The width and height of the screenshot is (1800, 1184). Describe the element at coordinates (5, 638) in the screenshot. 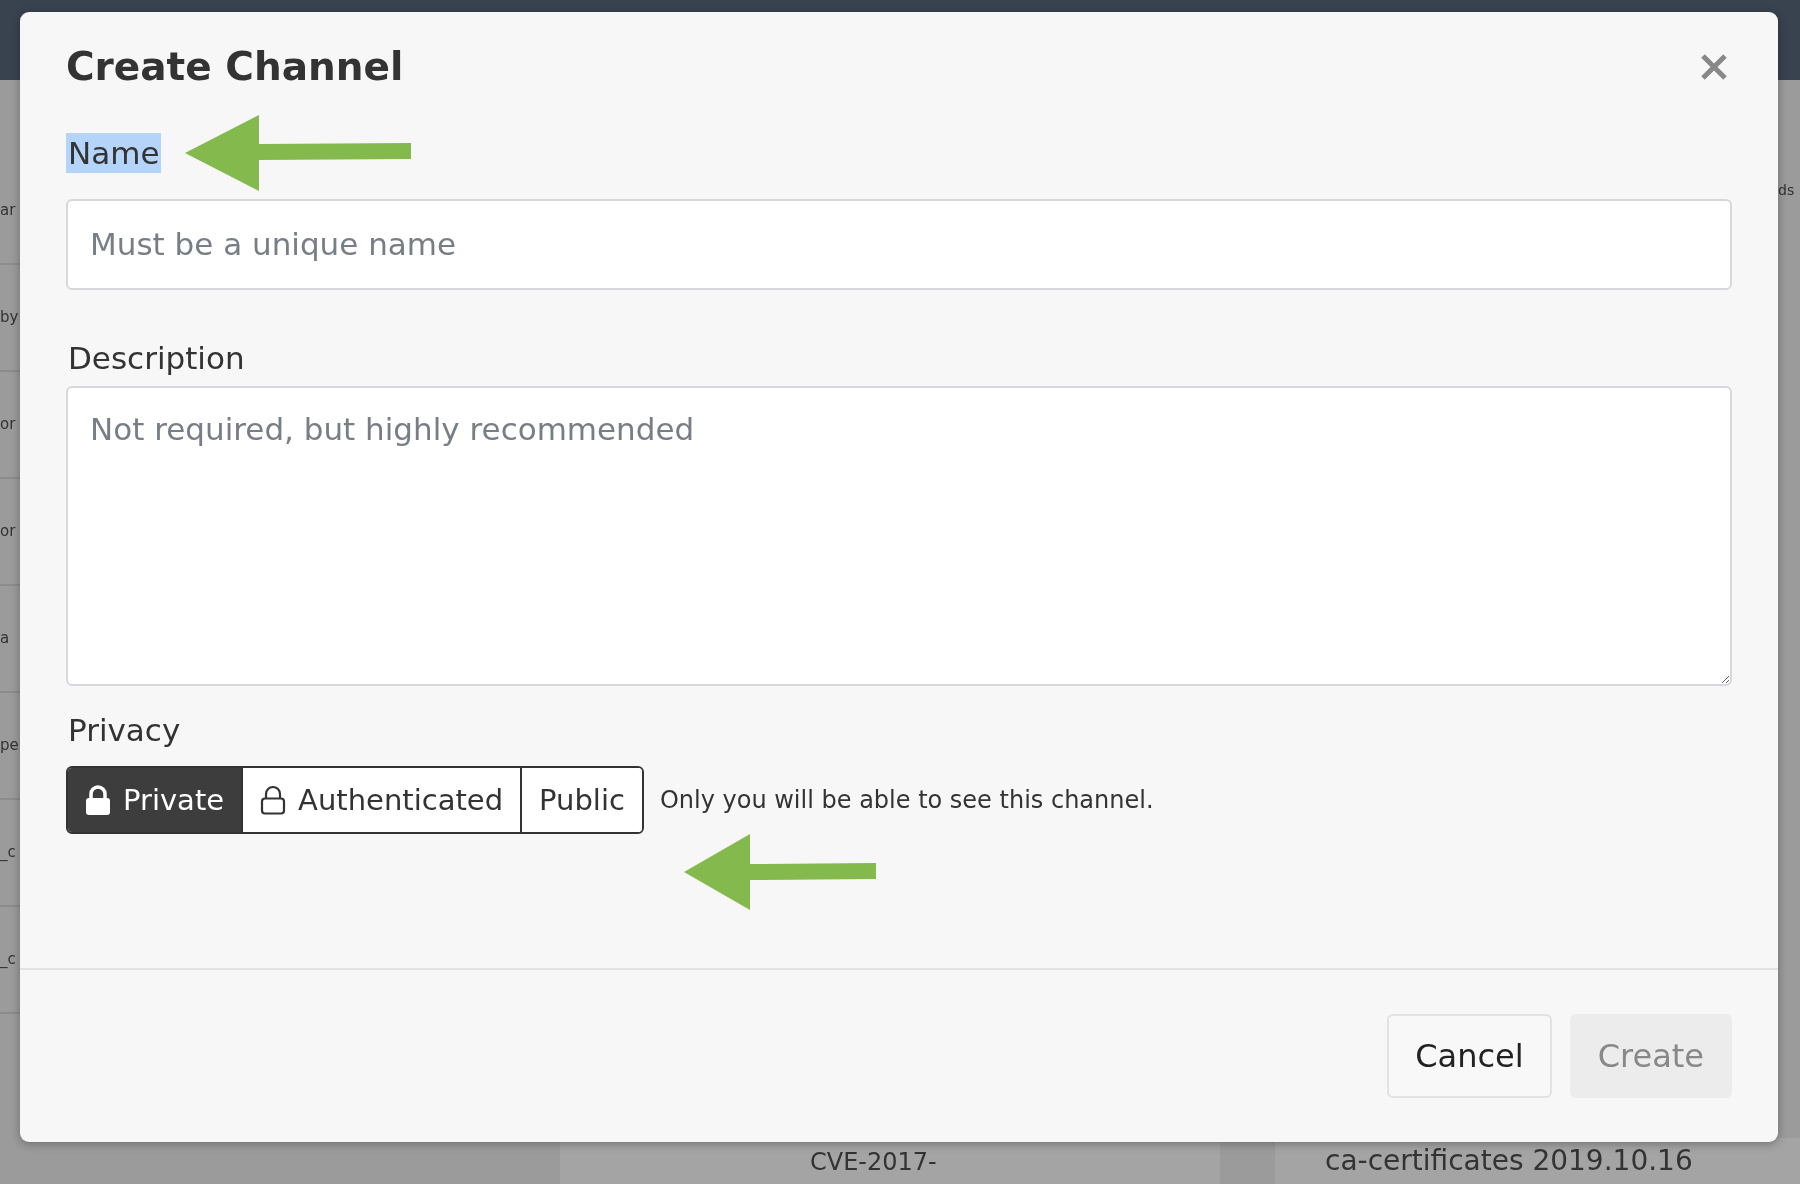

I see `background-text: a` at that location.